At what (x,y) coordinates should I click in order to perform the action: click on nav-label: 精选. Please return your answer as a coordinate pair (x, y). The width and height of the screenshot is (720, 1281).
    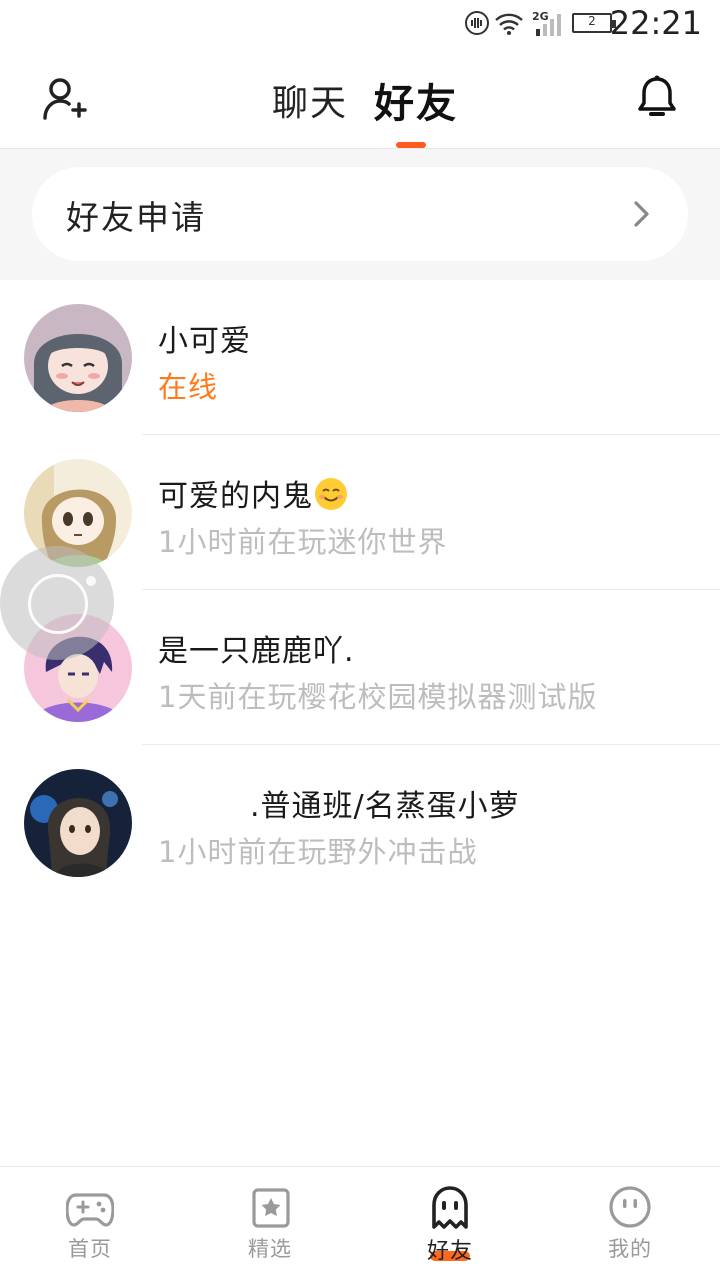
    Looking at the image, I should click on (270, 1249).